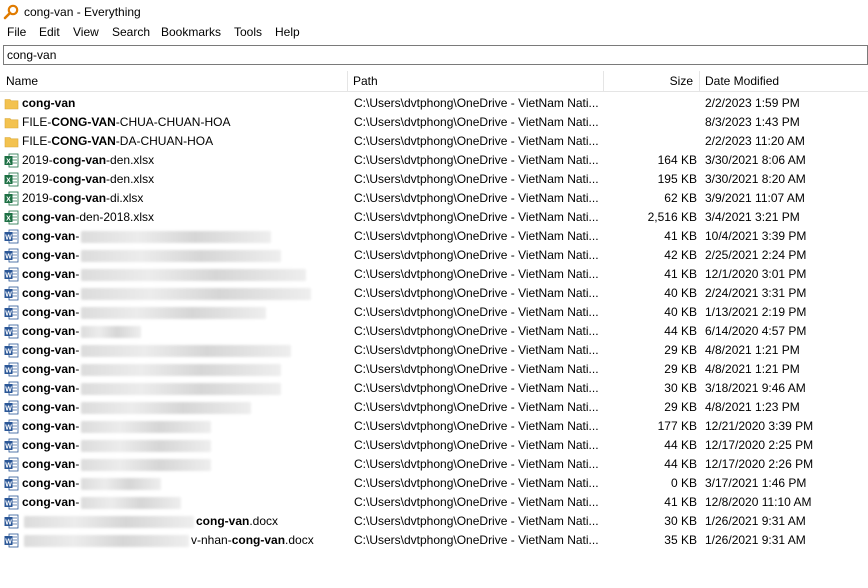 The height and width of the screenshot is (588, 868). What do you see at coordinates (755, 540) in the screenshot?
I see `date-modified: 1/26/2021 9:31 AM` at bounding box center [755, 540].